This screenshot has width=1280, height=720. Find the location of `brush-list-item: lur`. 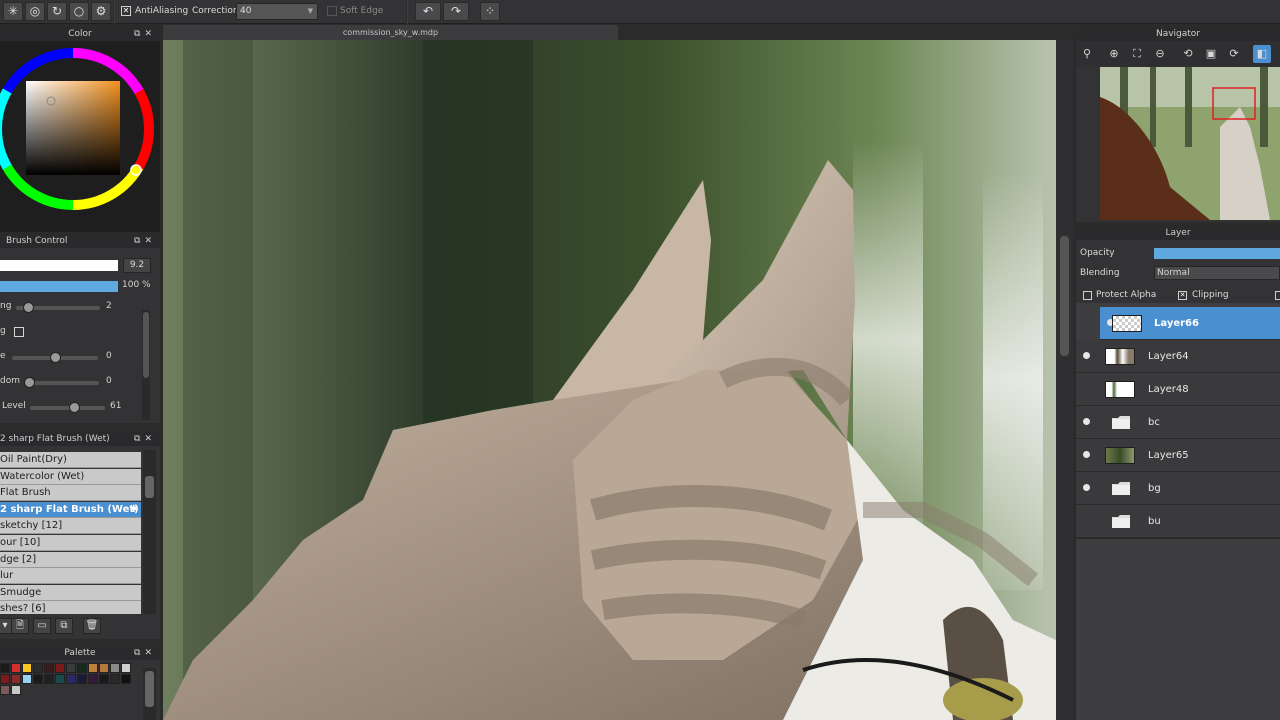

brush-list-item: lur is located at coordinates (70, 576).